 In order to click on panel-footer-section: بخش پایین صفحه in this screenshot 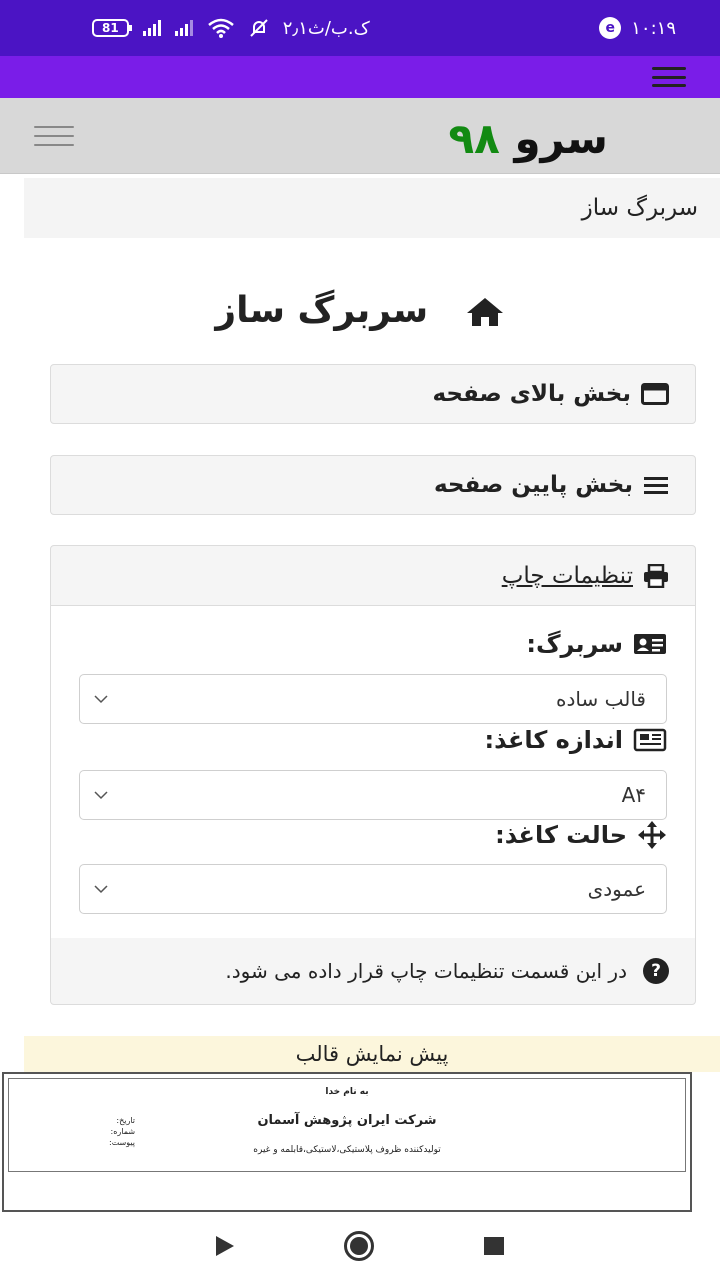, I will do `click(373, 485)`.